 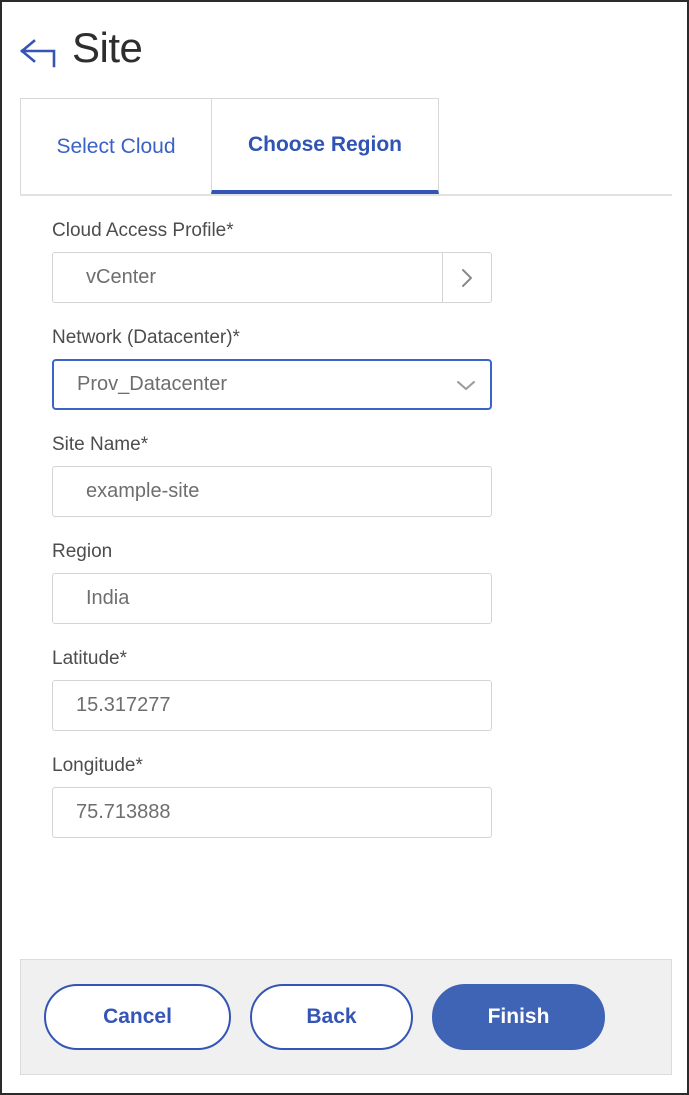 I want to click on cloud-access-profile-label: Cloud Access Profile*, so click(x=143, y=230).